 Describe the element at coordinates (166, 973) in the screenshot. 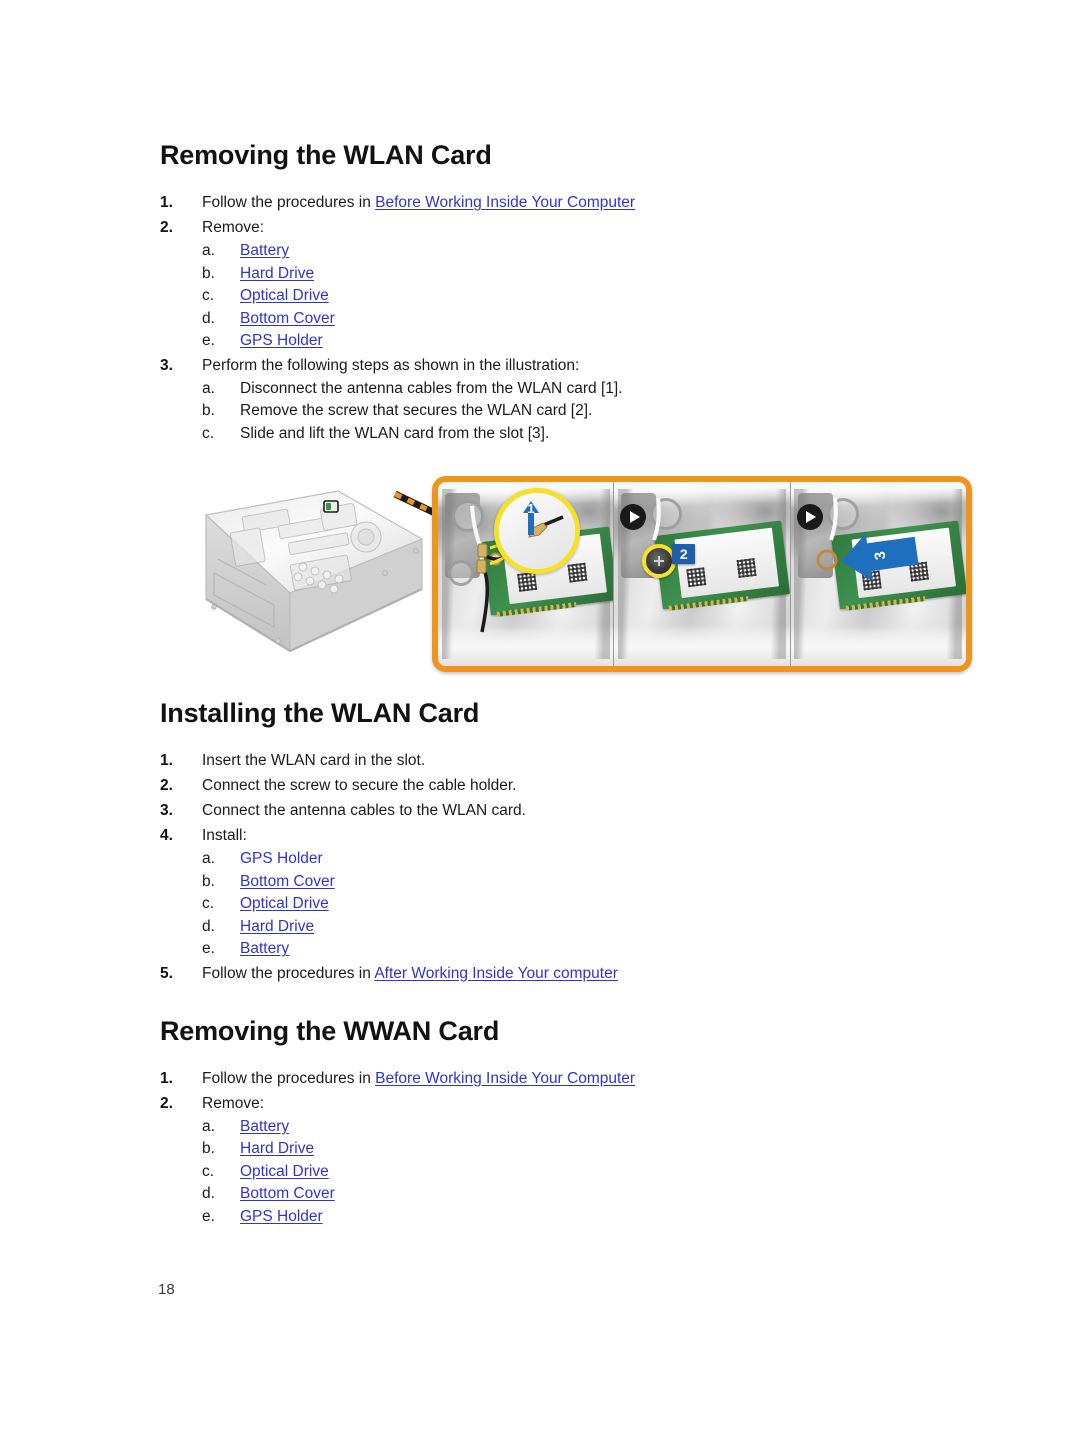

I see `step-number: 5.` at that location.